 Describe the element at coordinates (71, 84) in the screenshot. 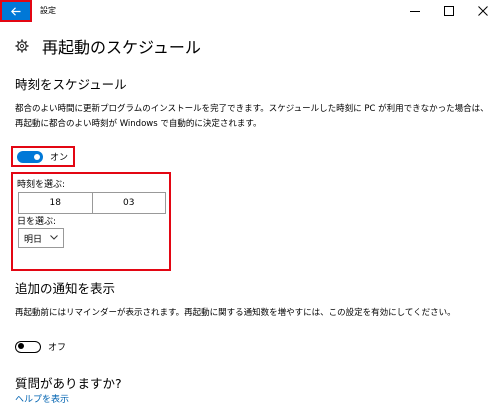

I see `schedule-section-title: 時刻をスケジュール` at that location.